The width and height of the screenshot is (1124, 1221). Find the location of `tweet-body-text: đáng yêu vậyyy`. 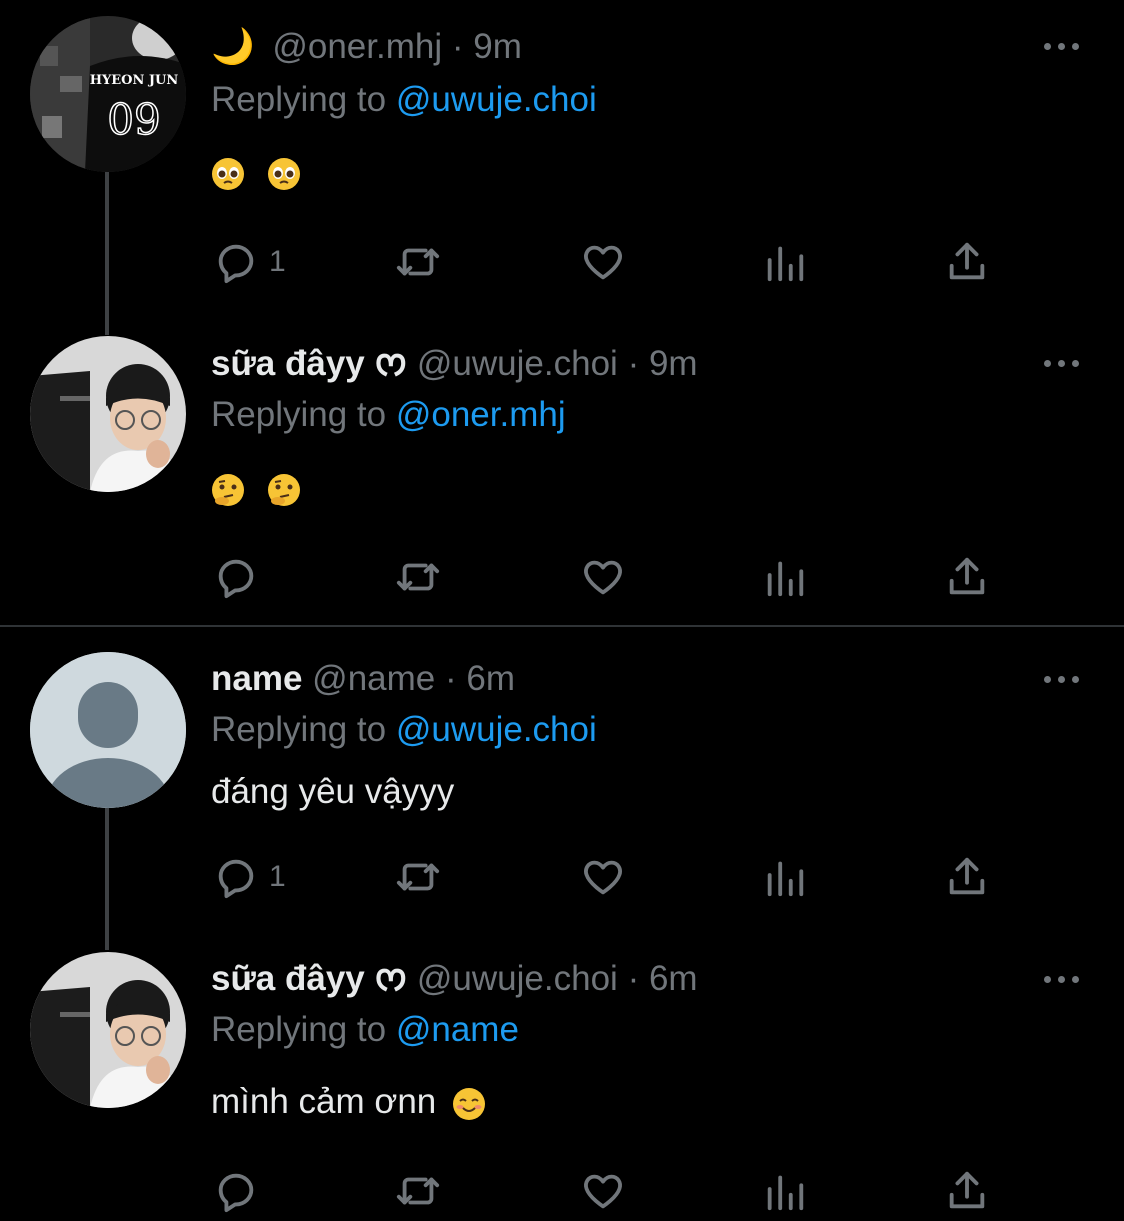

tweet-body-text: đáng yêu vậyyy is located at coordinates (333, 791).